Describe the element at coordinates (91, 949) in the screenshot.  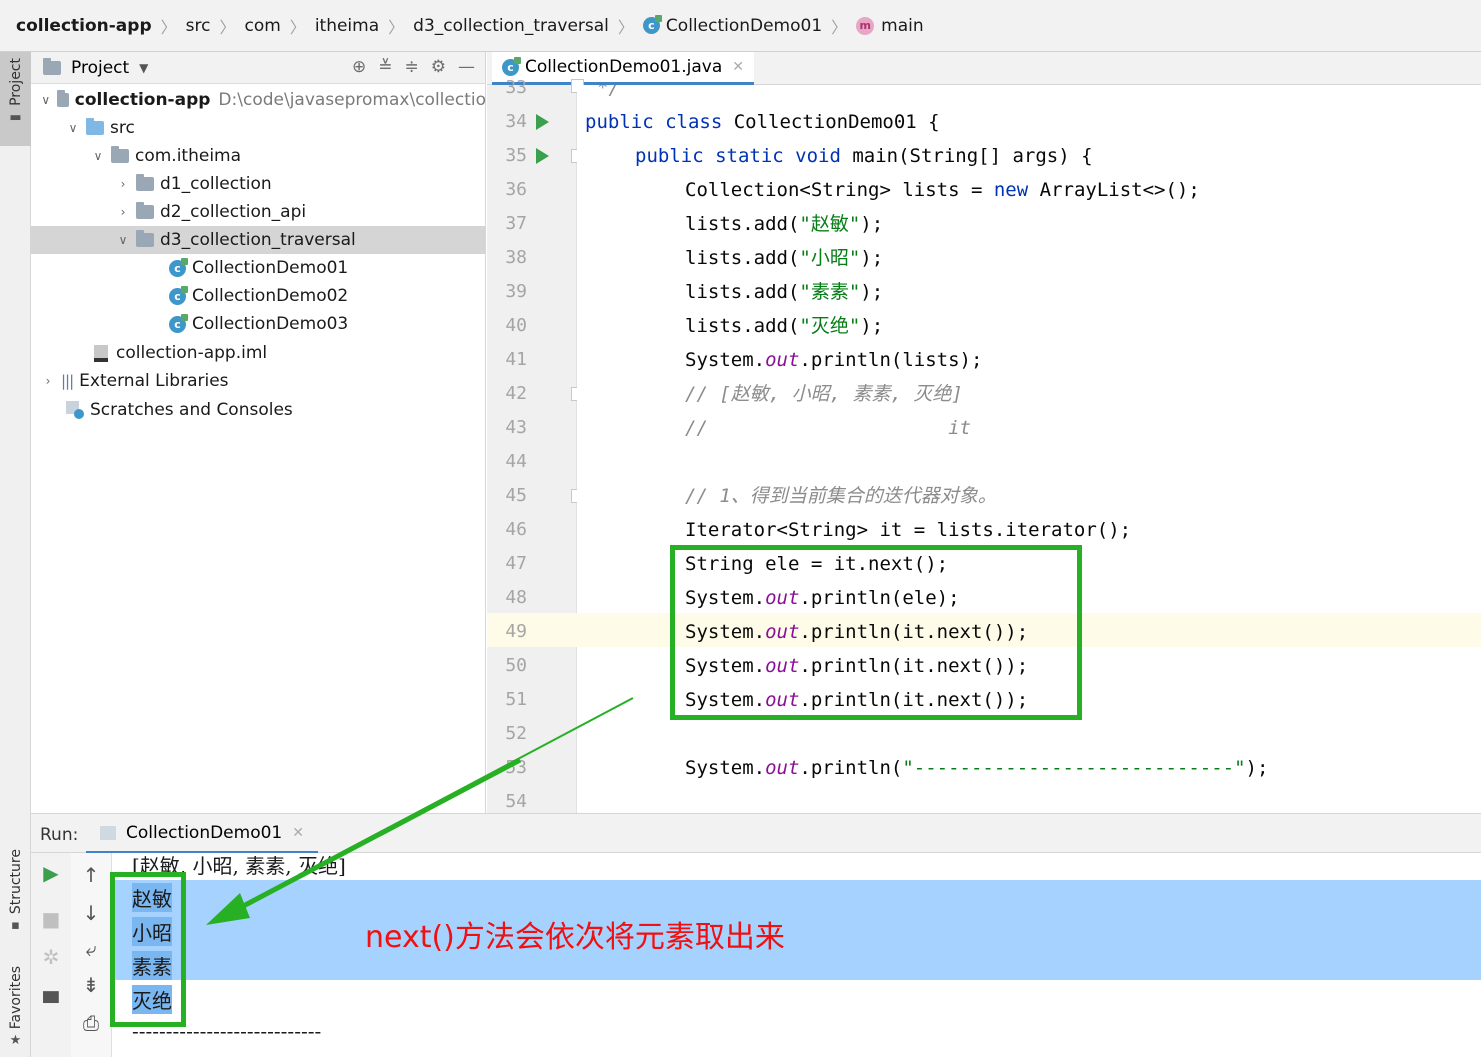
I see `soft-wrap-icon: ⤶` at that location.